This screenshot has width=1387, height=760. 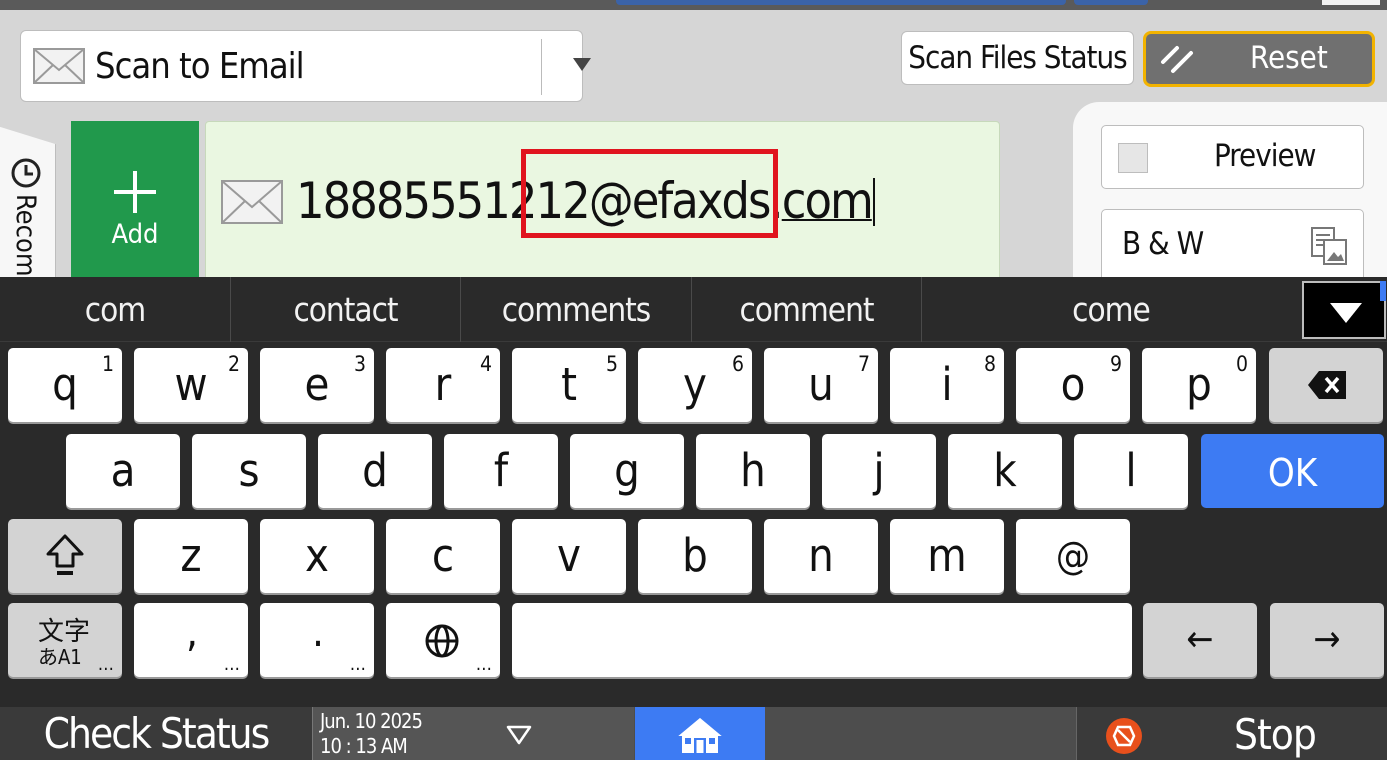 I want to click on key-n: n, so click(x=821, y=556).